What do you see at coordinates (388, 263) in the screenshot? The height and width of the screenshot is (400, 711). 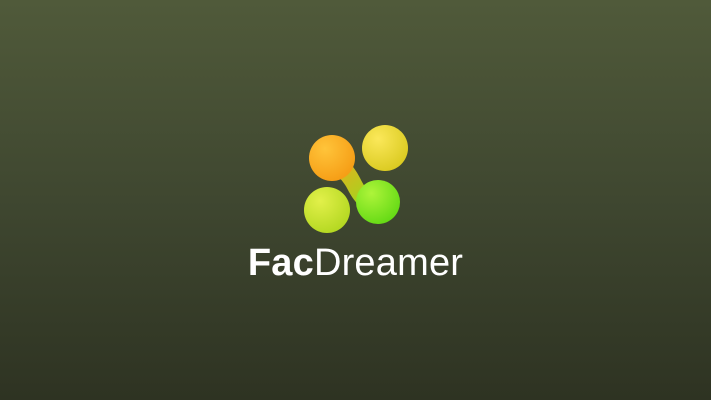 I see `app-name-regular: Dreamer` at bounding box center [388, 263].